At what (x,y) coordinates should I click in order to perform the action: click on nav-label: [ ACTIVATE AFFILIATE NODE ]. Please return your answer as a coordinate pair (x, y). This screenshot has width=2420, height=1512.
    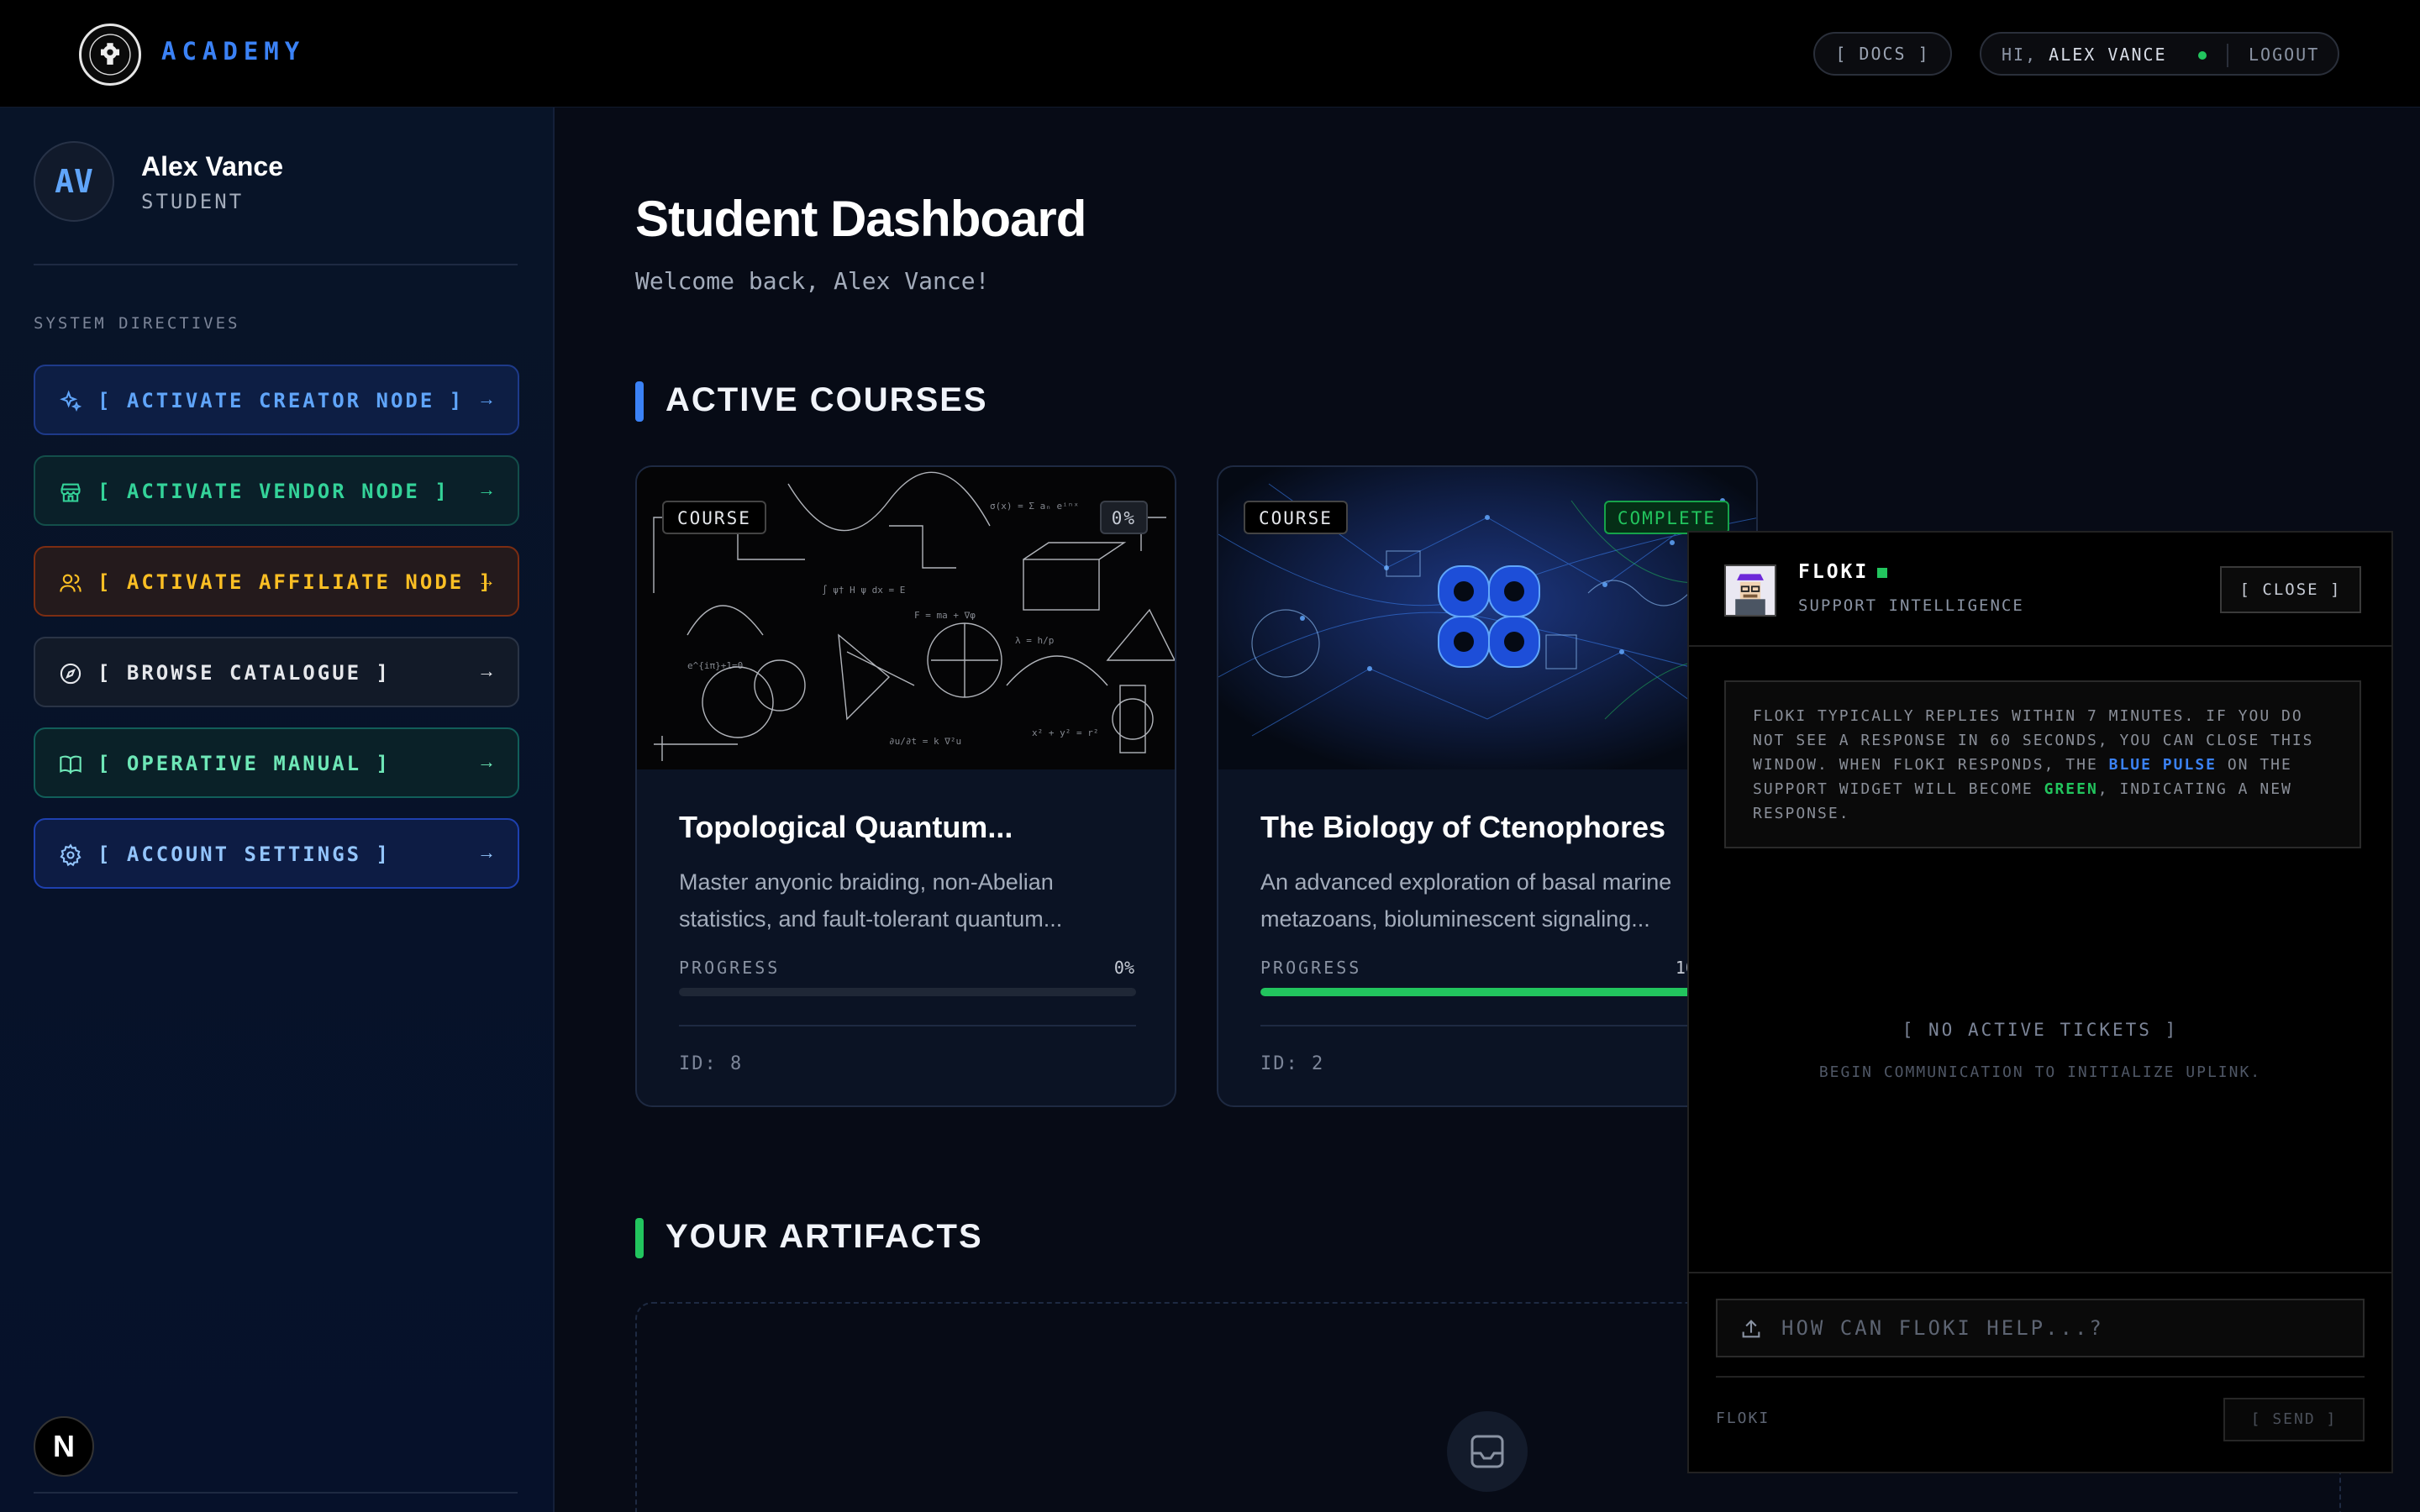
    Looking at the image, I should click on (295, 582).